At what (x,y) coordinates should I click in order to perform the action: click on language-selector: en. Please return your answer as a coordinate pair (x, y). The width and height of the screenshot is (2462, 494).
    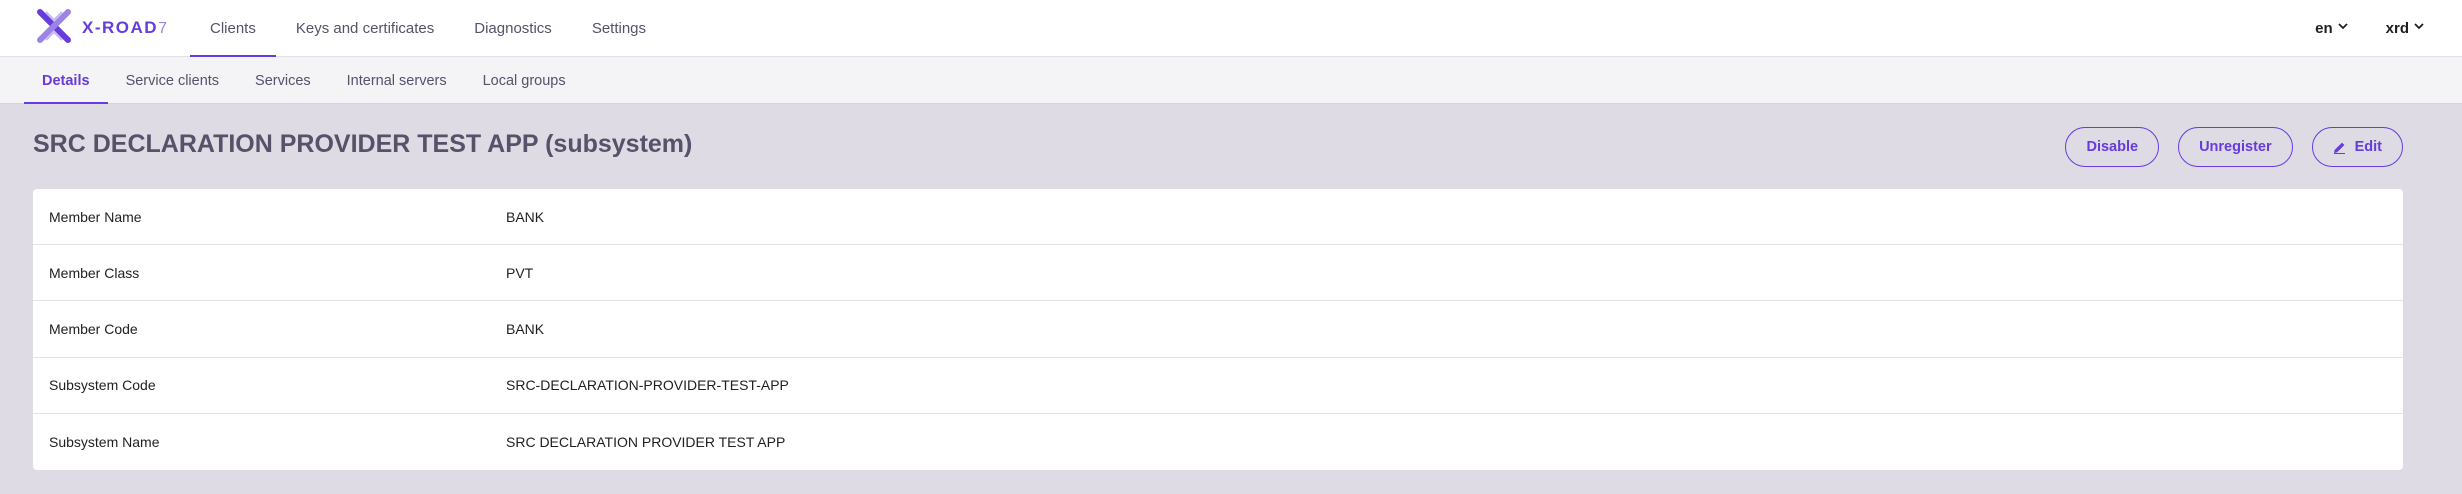
    Looking at the image, I should click on (2331, 28).